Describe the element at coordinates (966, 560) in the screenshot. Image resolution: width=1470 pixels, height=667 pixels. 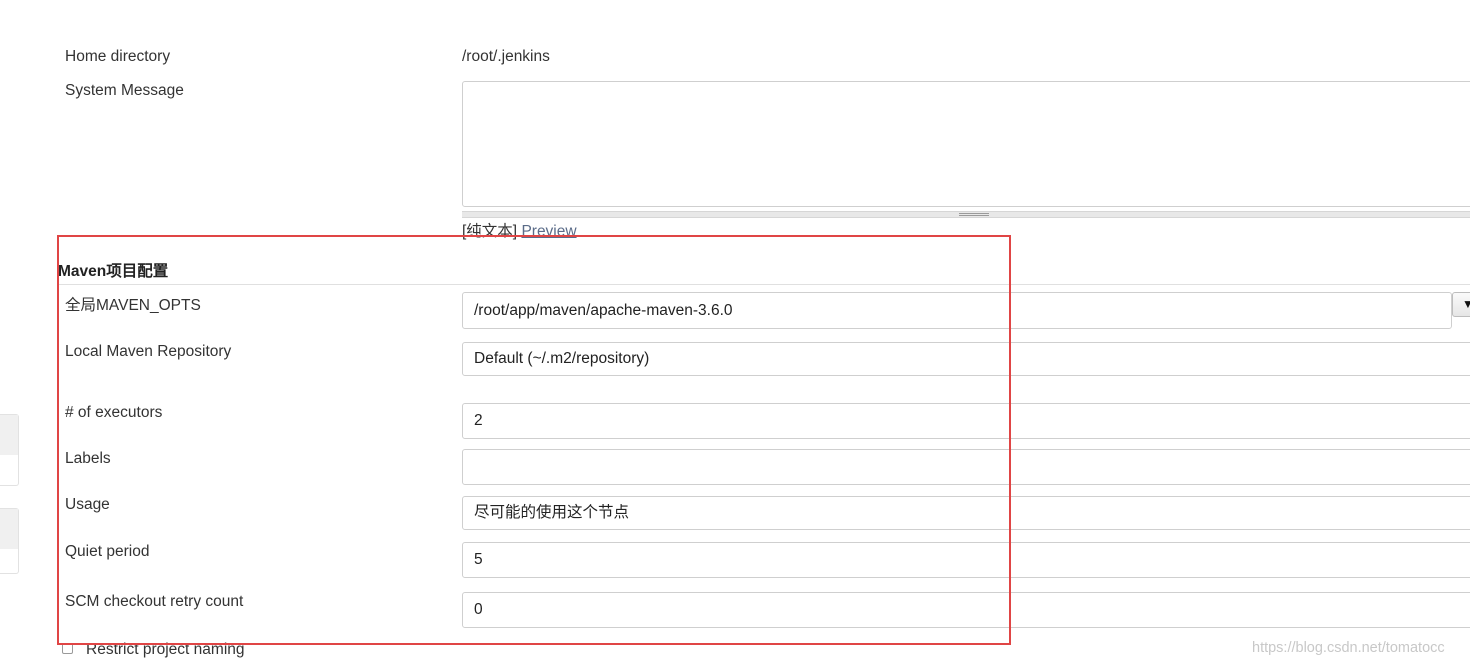
I see `quiet-period-input` at that location.